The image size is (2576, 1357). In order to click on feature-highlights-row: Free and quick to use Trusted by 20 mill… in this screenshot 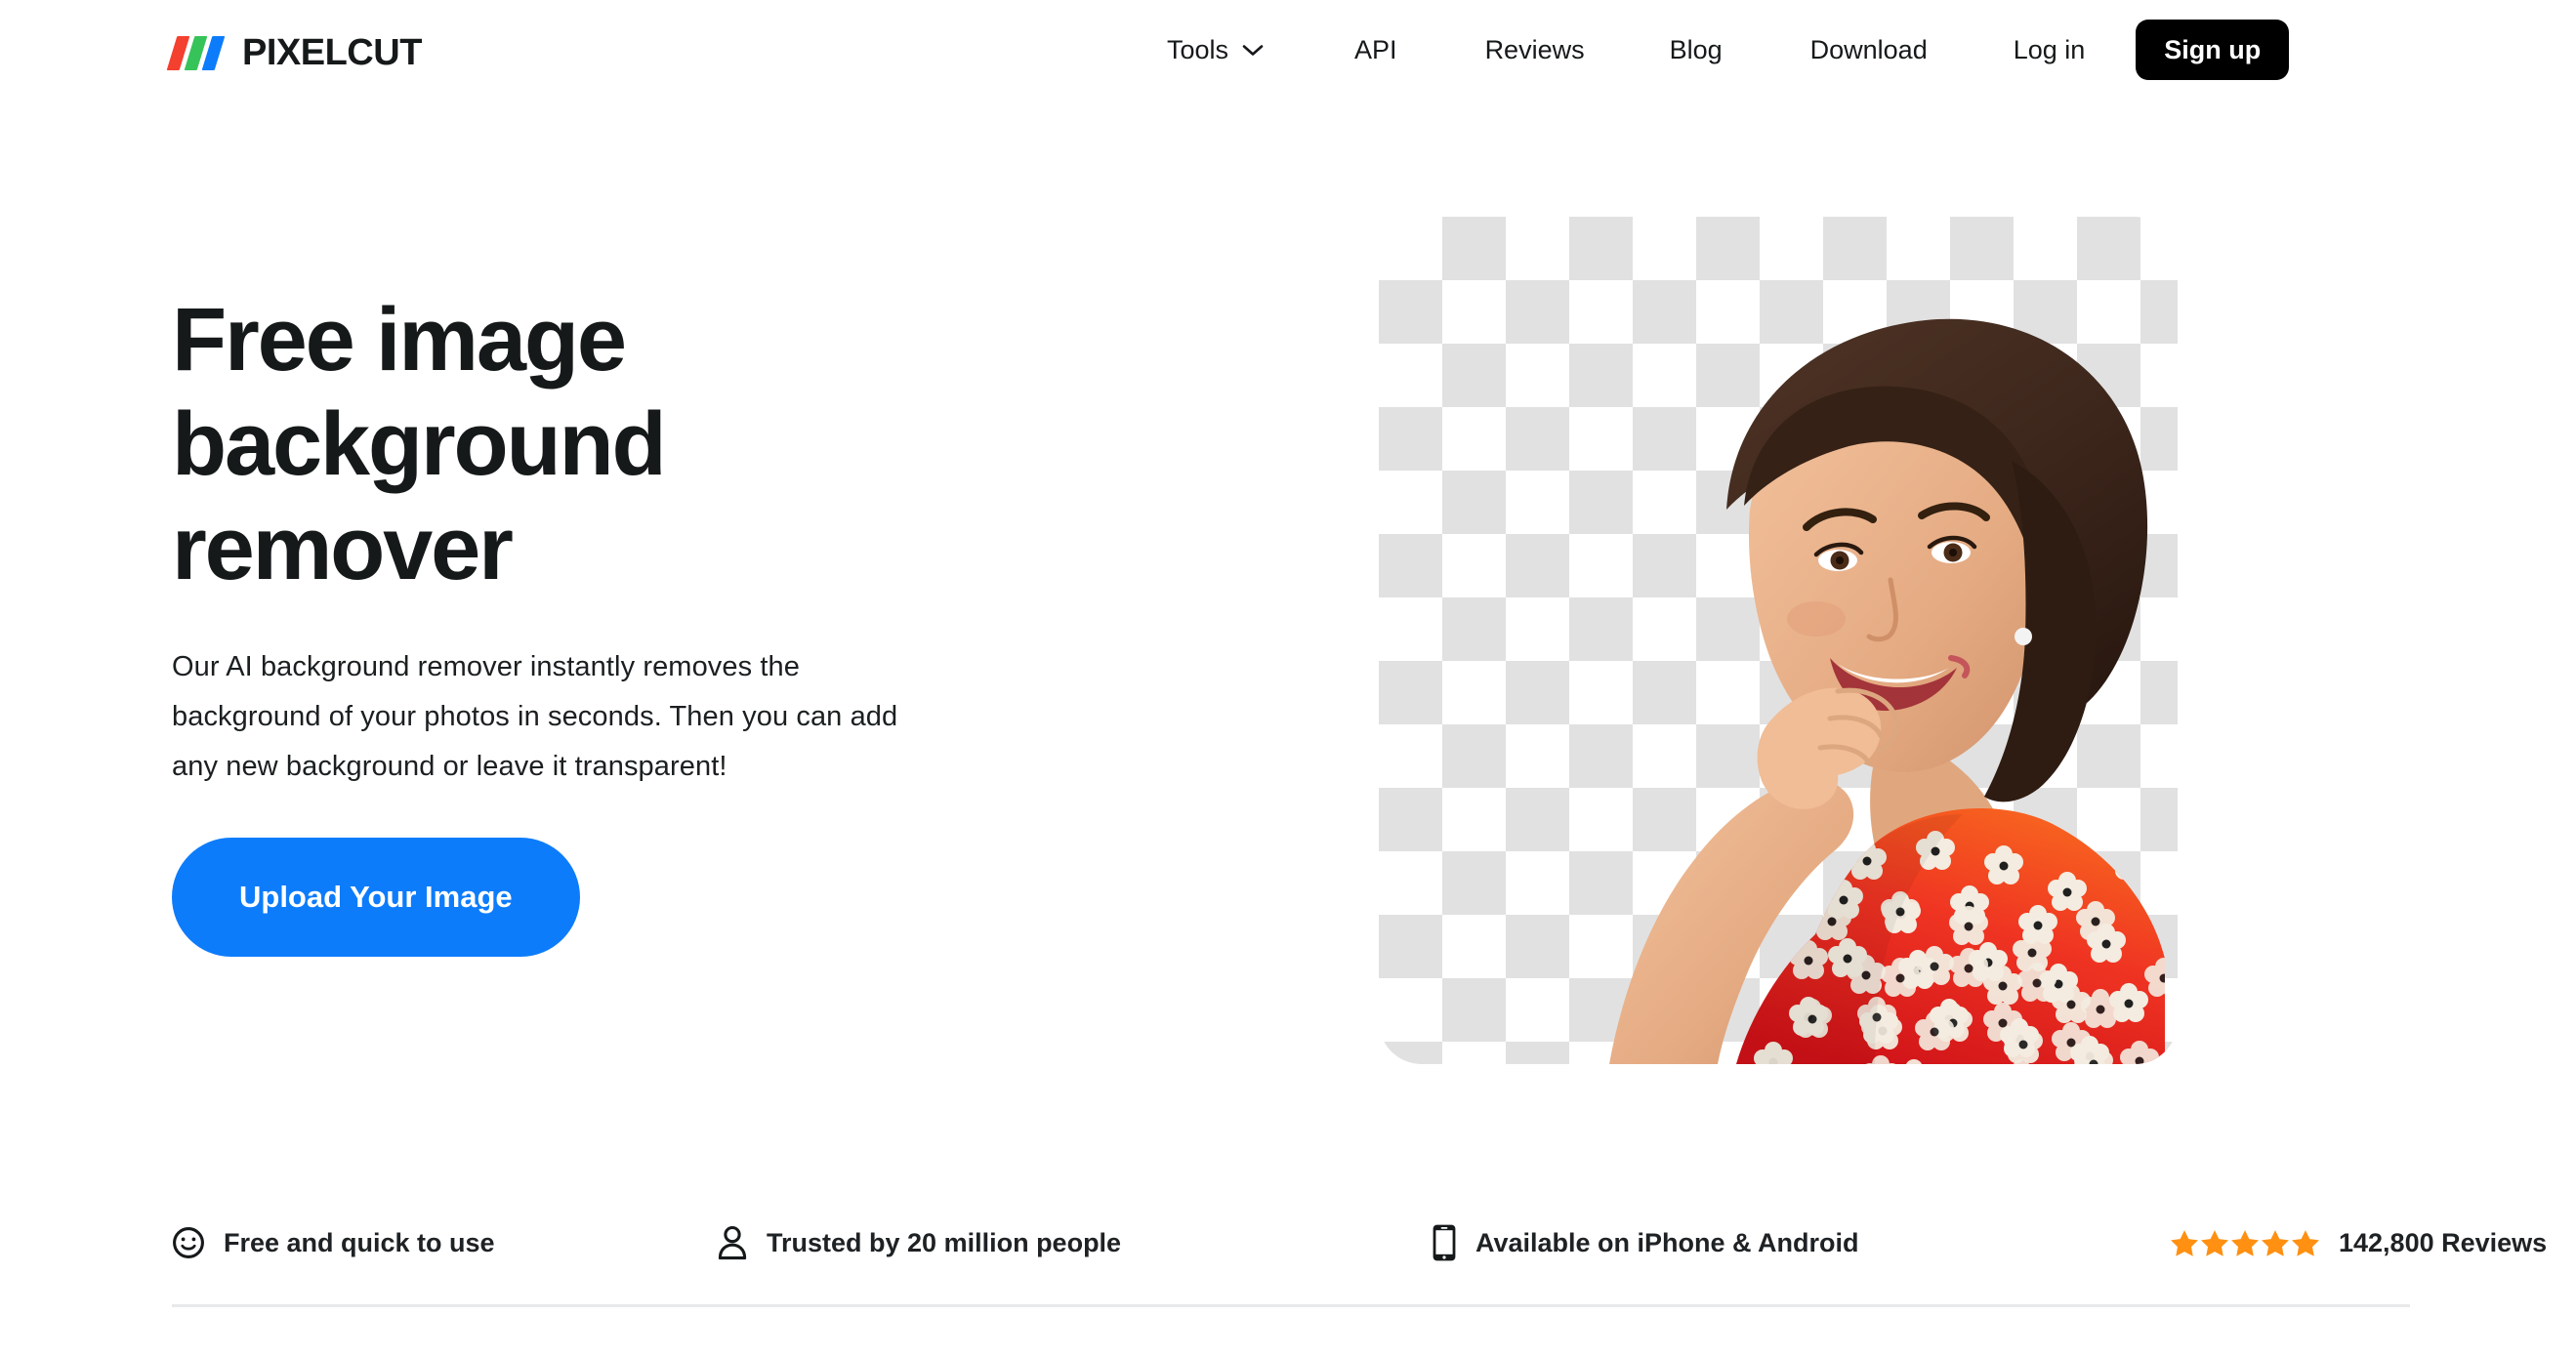, I will do `click(1359, 1242)`.